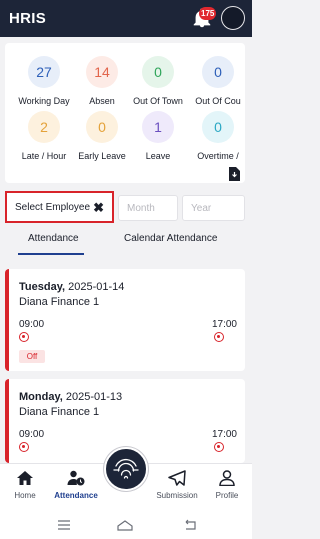  What do you see at coordinates (208, 13) in the screenshot?
I see `notification-badge: 175` at bounding box center [208, 13].